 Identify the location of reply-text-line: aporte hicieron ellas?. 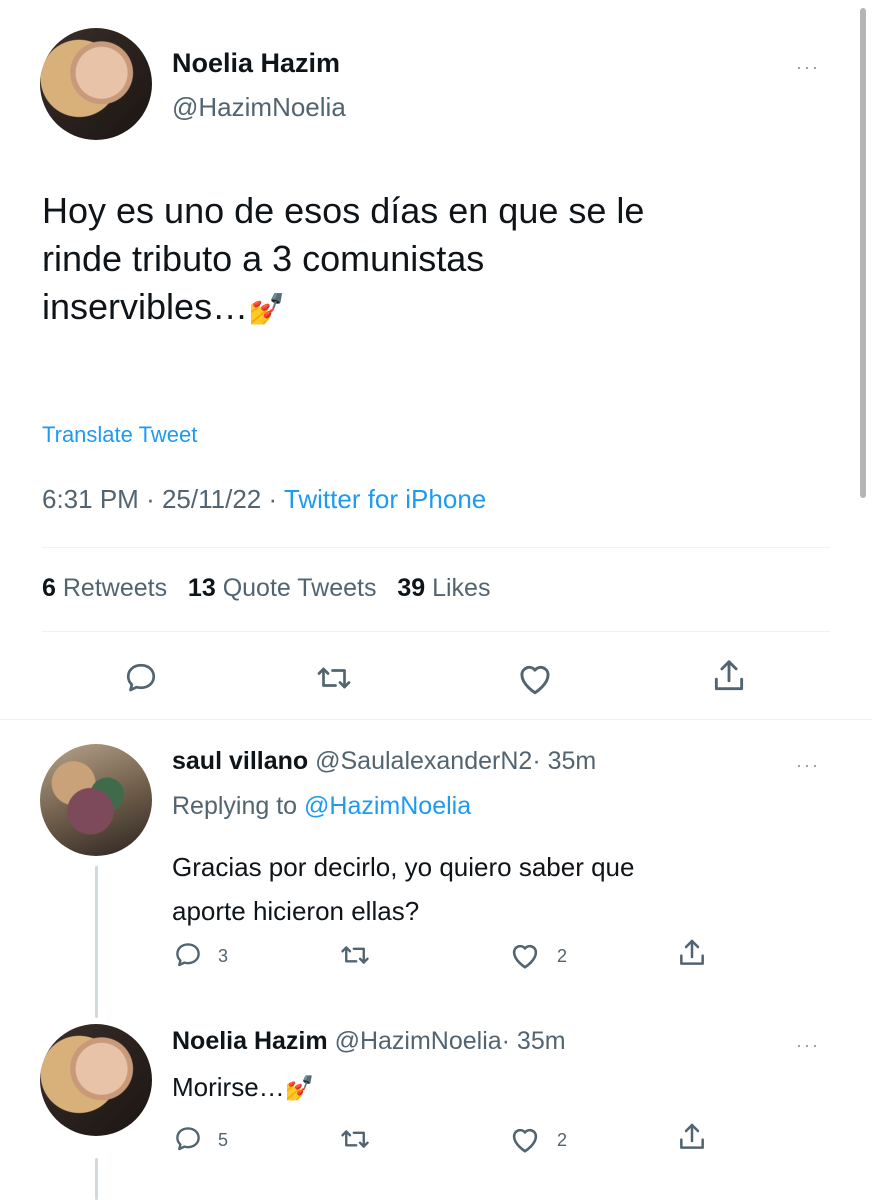
(296, 911).